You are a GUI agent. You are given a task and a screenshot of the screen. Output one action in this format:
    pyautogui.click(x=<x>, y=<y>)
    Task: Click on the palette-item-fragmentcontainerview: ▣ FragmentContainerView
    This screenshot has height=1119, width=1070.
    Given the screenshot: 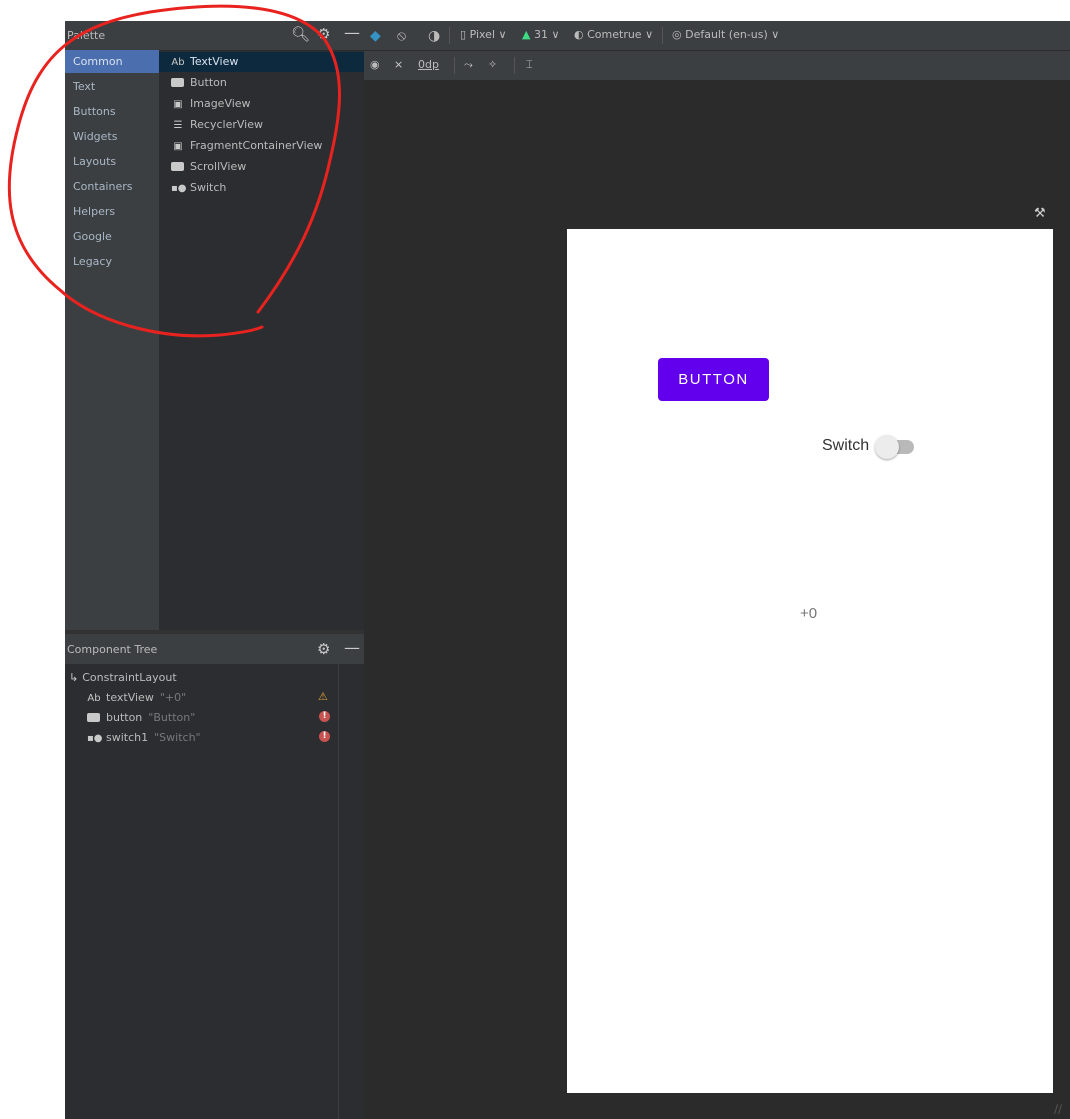 What is the action you would take?
    pyautogui.click(x=261, y=146)
    